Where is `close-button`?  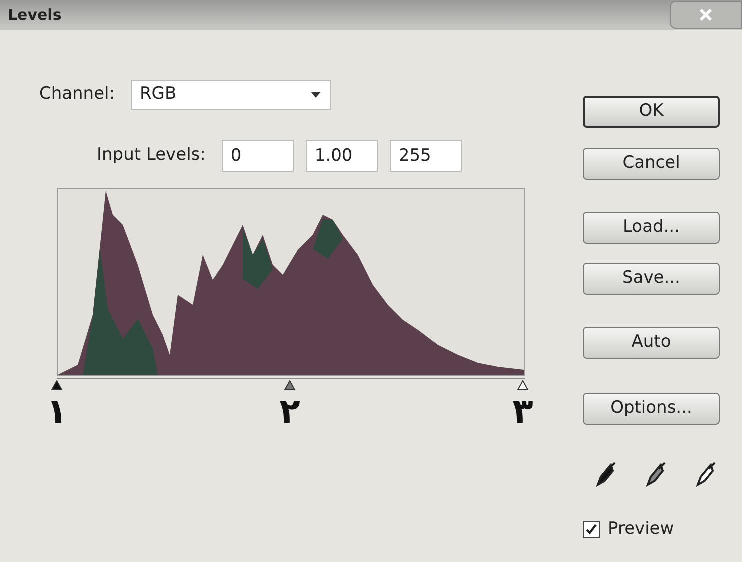 close-button is located at coordinates (706, 15).